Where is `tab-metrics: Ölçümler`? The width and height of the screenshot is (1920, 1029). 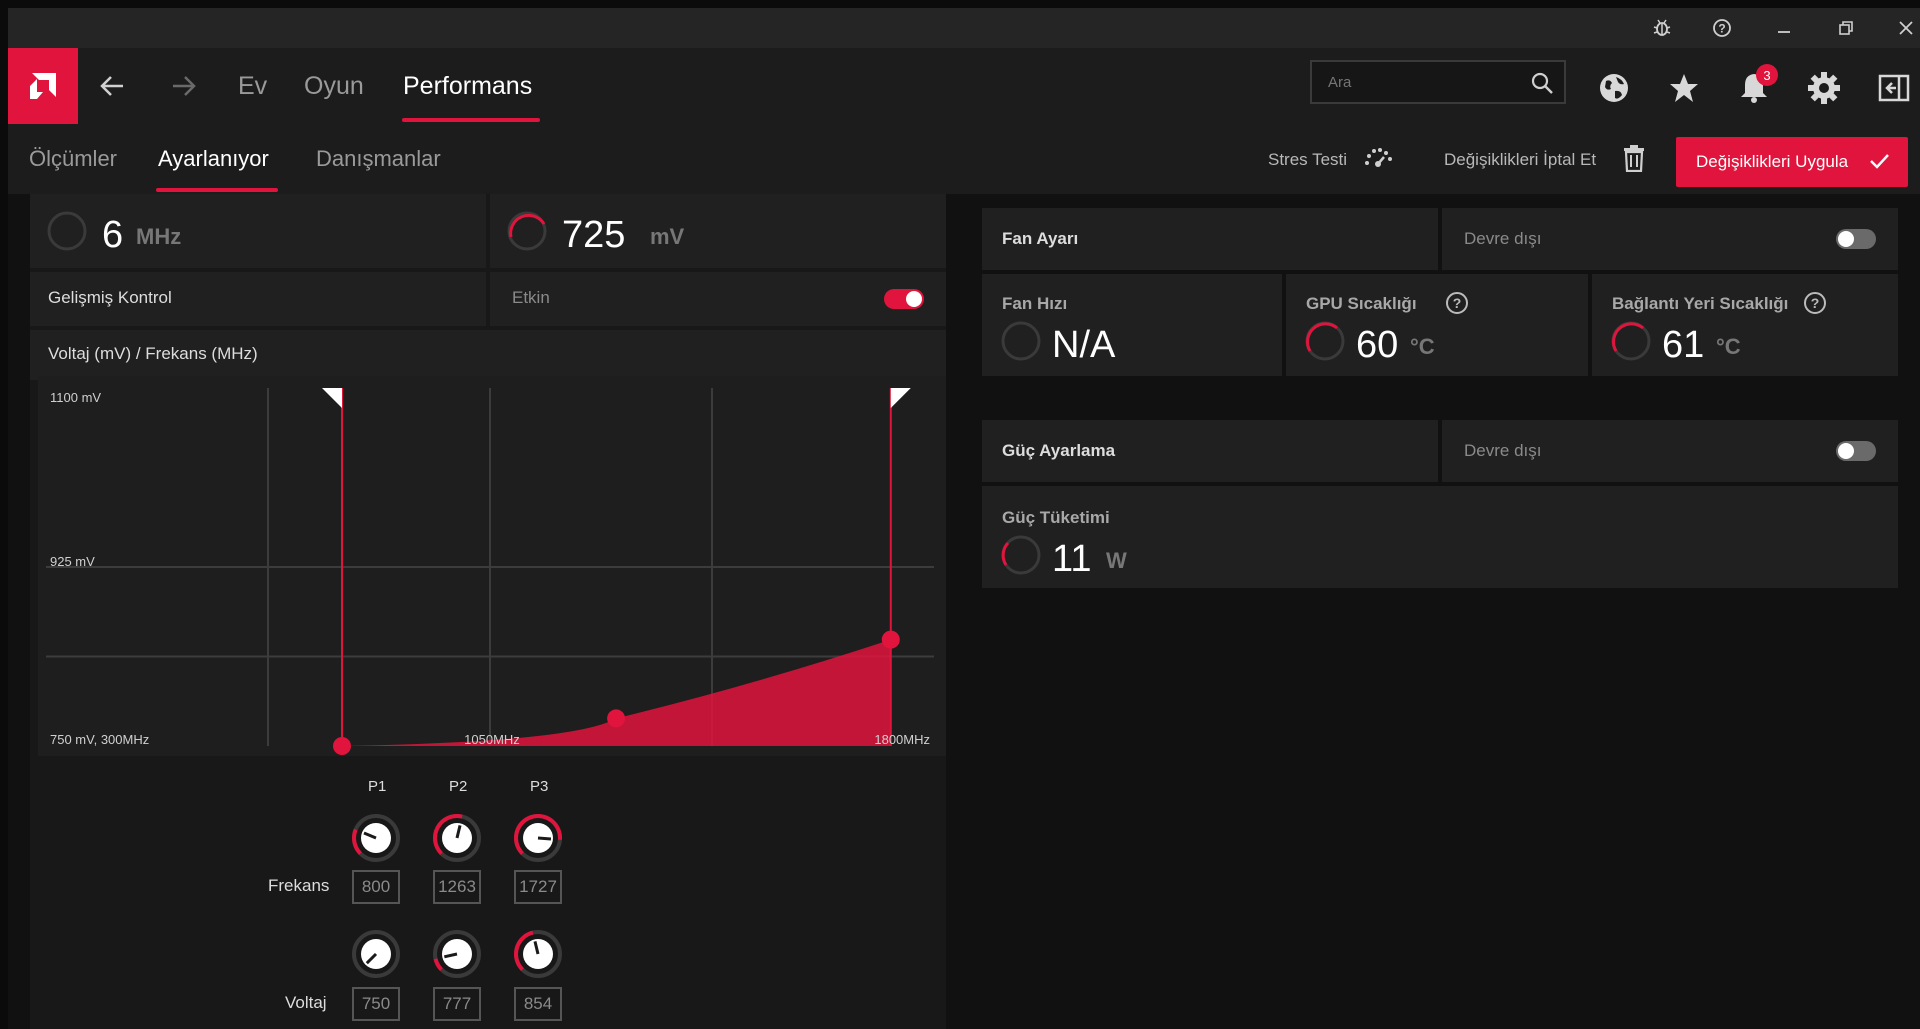 tab-metrics: Ölçümler is located at coordinates (73, 159).